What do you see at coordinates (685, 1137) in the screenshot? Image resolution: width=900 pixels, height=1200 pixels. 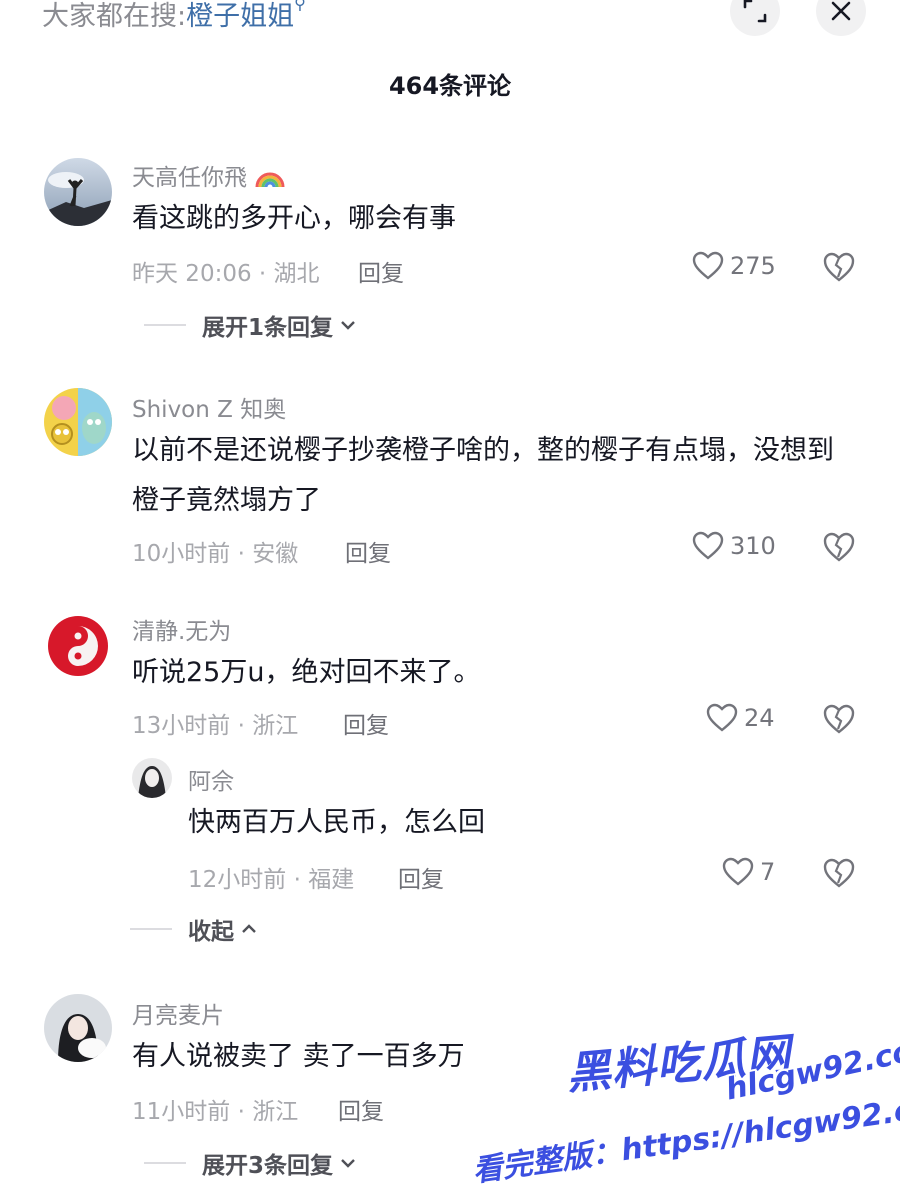 I see `watermark-full-version-link: 看完整版：https://hlcgw92.com` at bounding box center [685, 1137].